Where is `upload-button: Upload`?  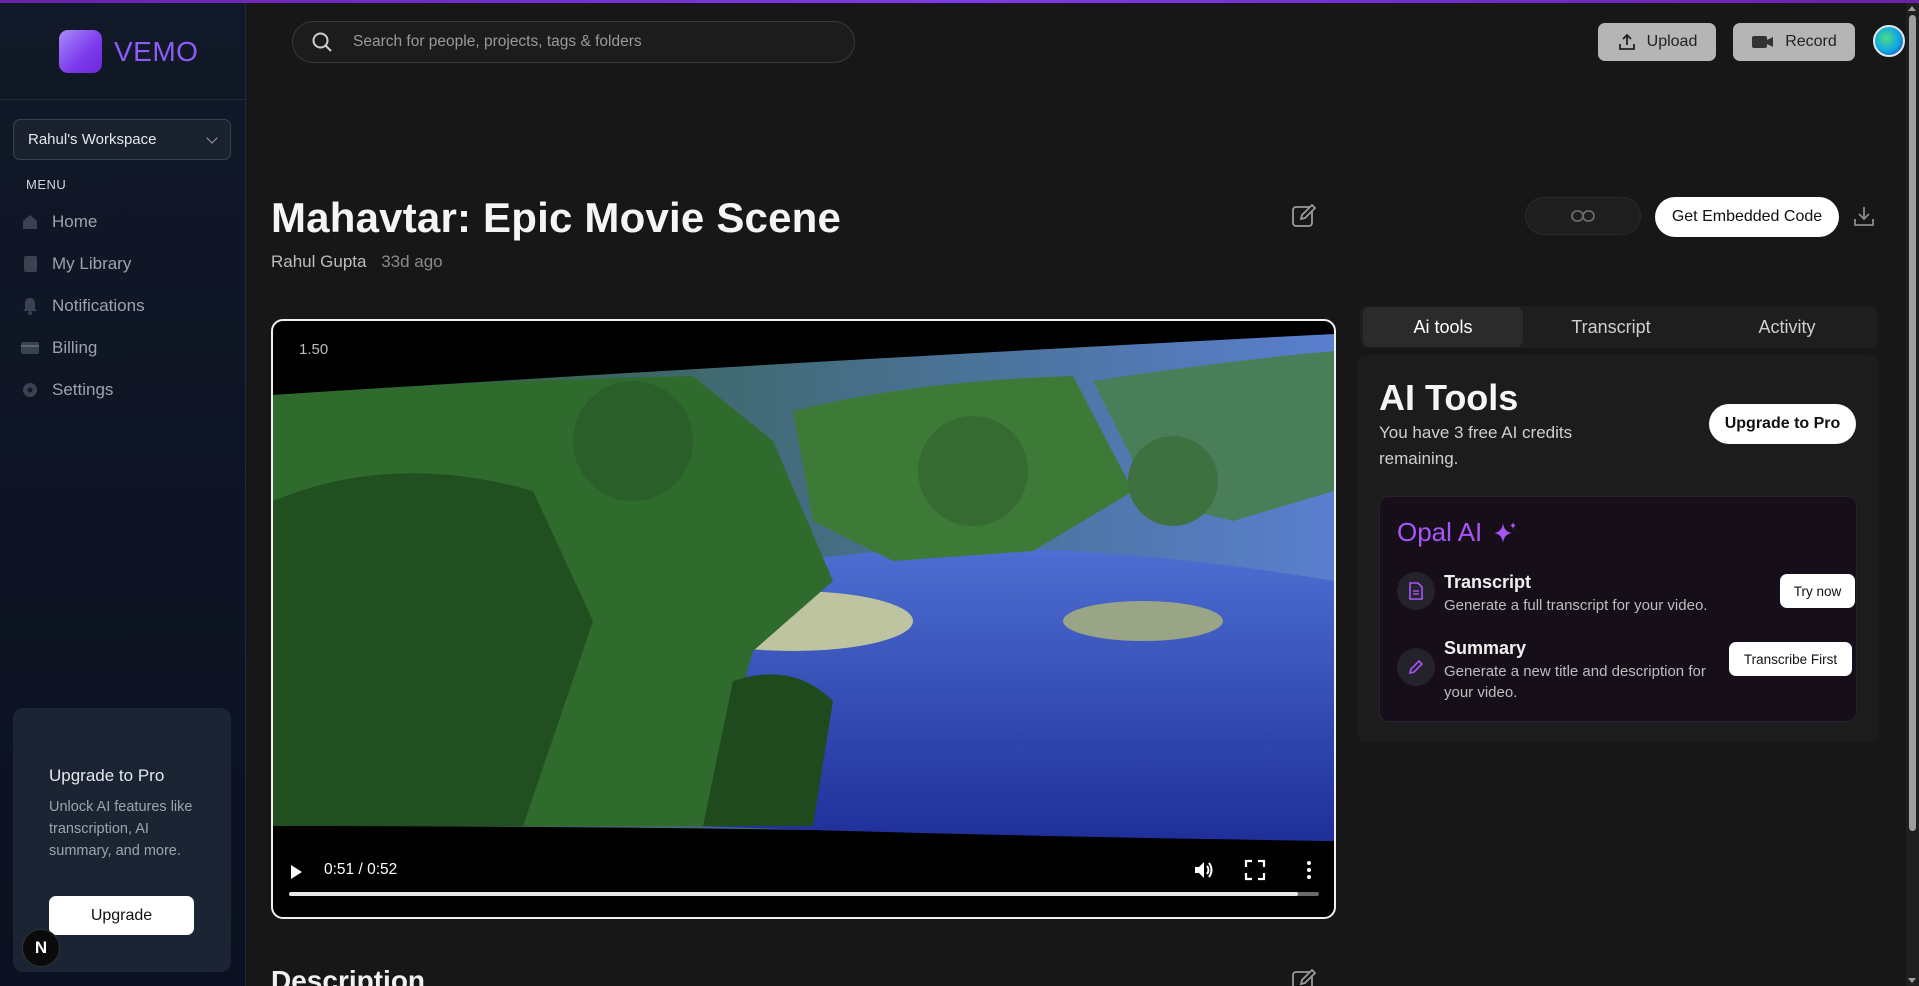 upload-button: Upload is located at coordinates (1657, 42).